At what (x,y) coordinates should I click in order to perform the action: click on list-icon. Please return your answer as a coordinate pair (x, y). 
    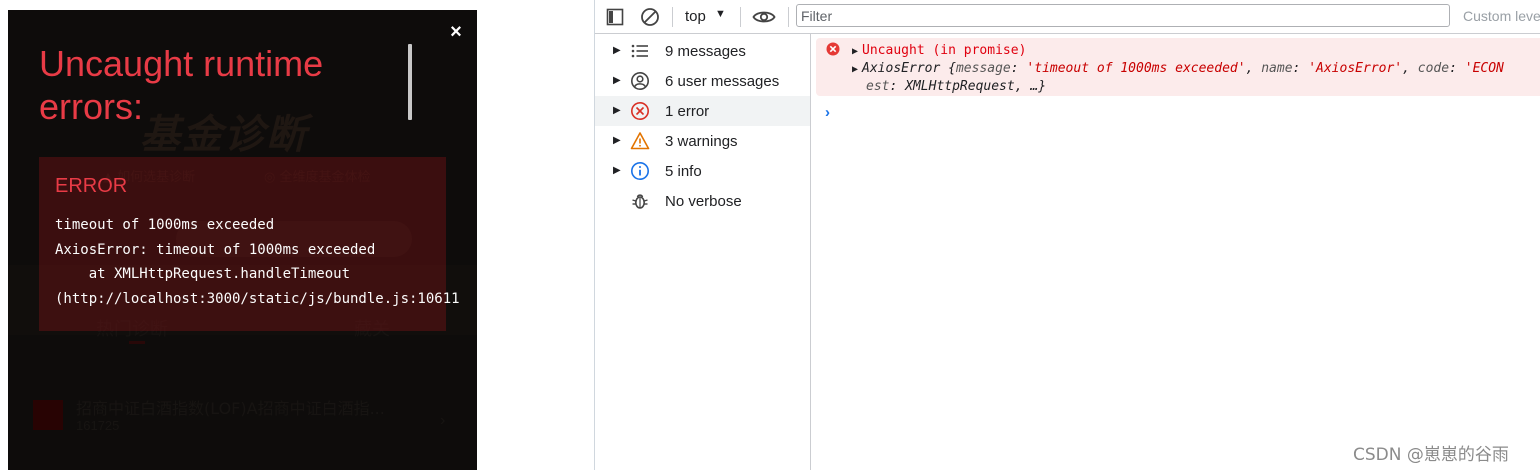
    Looking at the image, I should click on (639, 51).